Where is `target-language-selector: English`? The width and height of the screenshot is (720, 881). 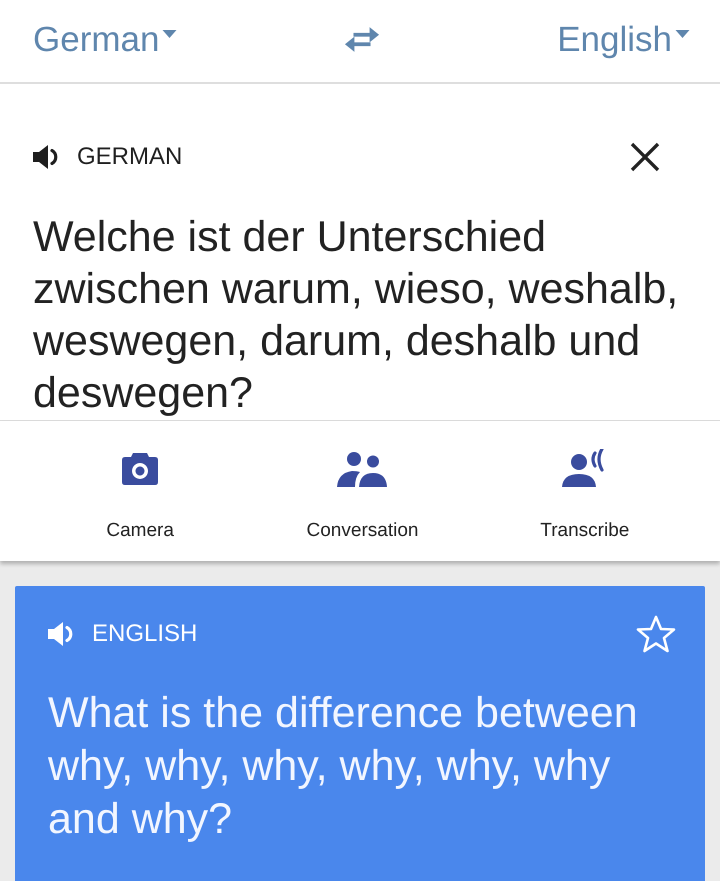 target-language-selector: English is located at coordinates (623, 39).